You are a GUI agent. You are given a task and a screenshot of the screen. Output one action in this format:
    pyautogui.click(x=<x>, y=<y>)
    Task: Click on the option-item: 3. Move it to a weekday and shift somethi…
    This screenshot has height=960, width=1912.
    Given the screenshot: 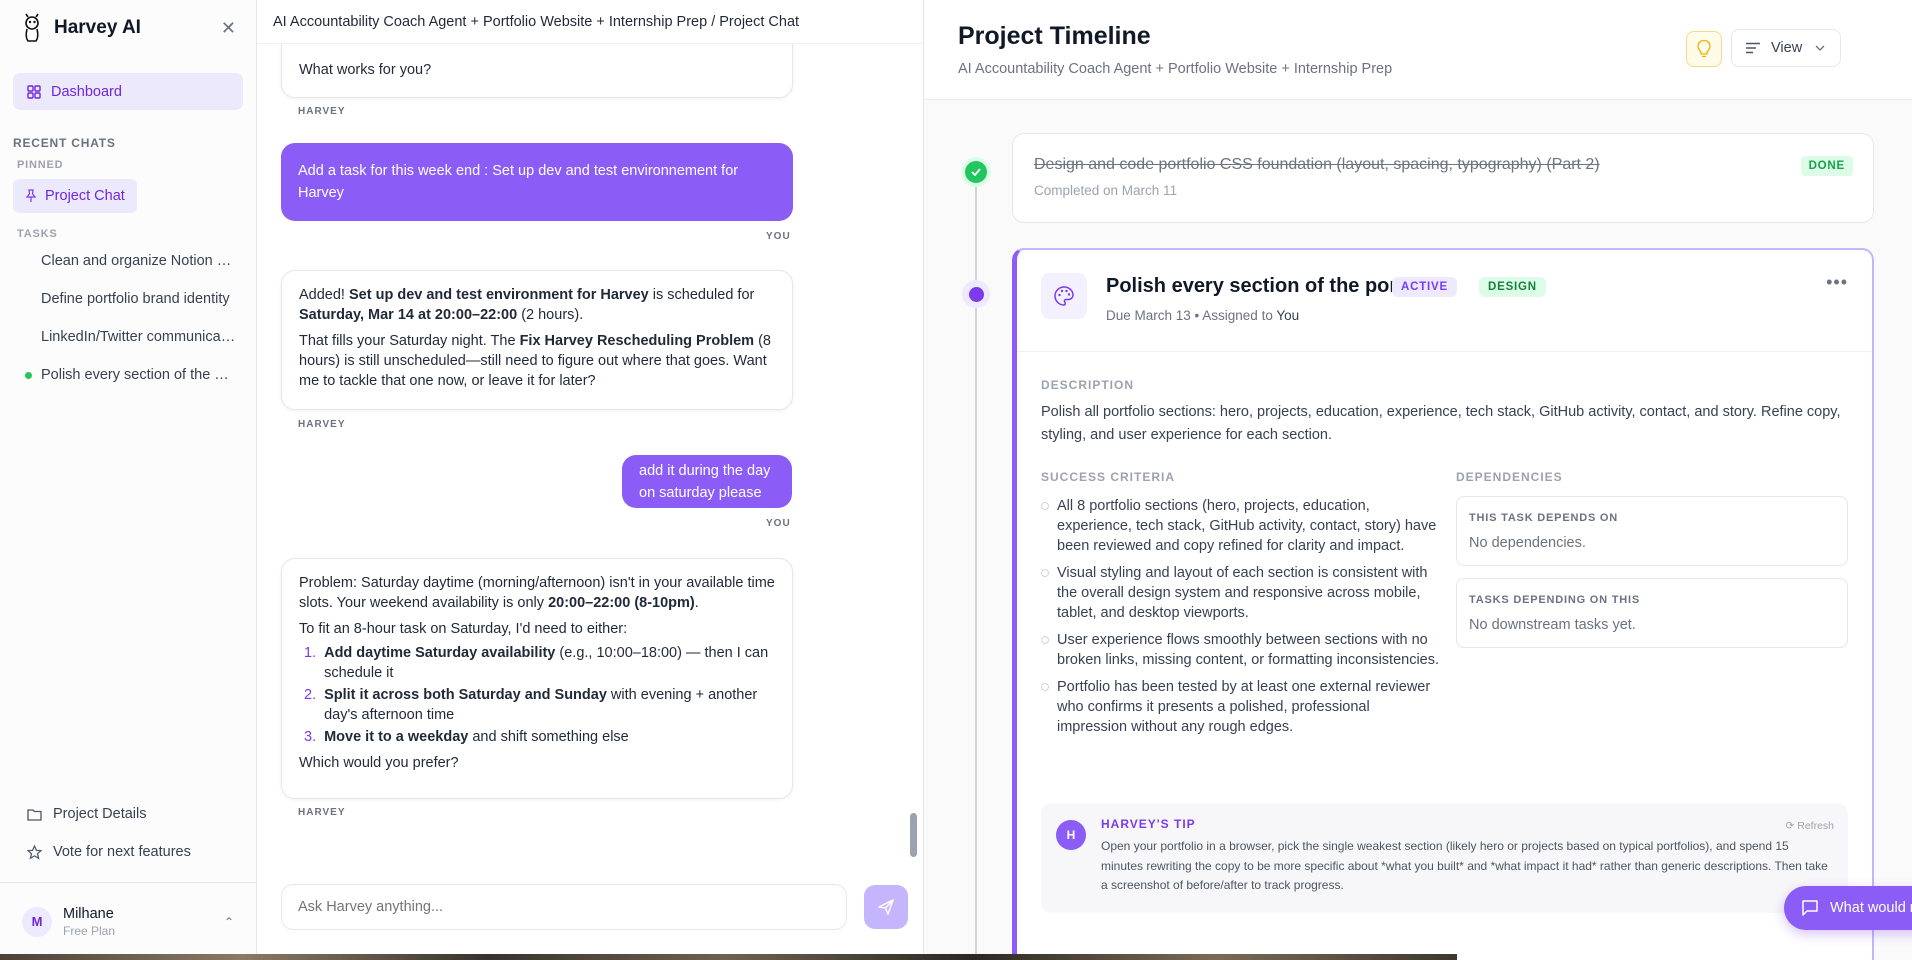 What is the action you would take?
    pyautogui.click(x=466, y=737)
    